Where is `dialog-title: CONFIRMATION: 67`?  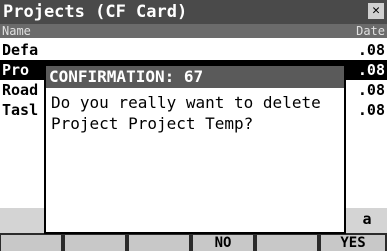 dialog-title: CONFIRMATION: 67 is located at coordinates (195, 77).